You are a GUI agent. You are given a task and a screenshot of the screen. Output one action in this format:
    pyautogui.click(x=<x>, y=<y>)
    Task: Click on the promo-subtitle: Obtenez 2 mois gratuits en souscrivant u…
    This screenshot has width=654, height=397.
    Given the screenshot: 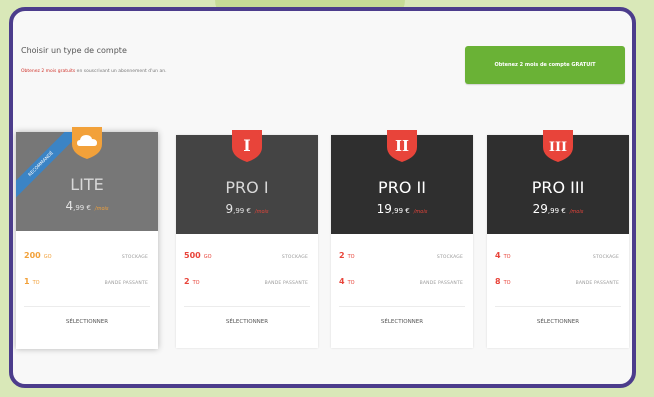 What is the action you would take?
    pyautogui.click(x=94, y=71)
    